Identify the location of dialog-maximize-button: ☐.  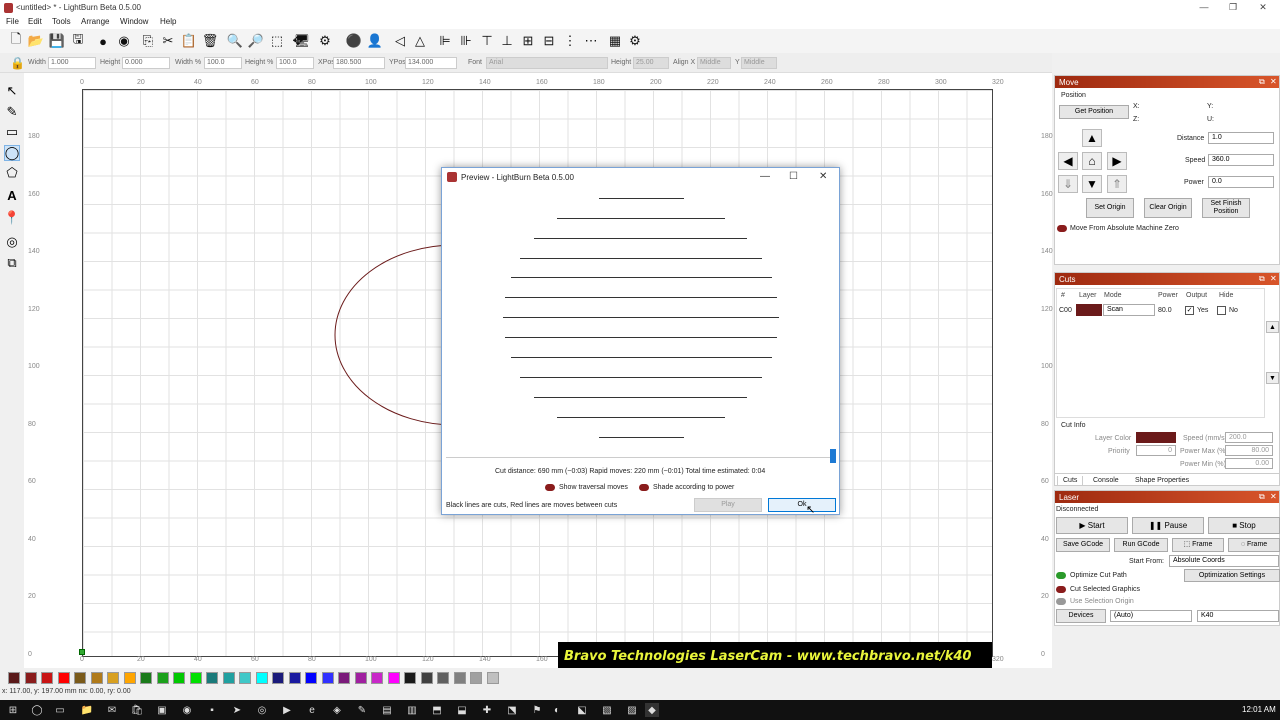
(793, 176).